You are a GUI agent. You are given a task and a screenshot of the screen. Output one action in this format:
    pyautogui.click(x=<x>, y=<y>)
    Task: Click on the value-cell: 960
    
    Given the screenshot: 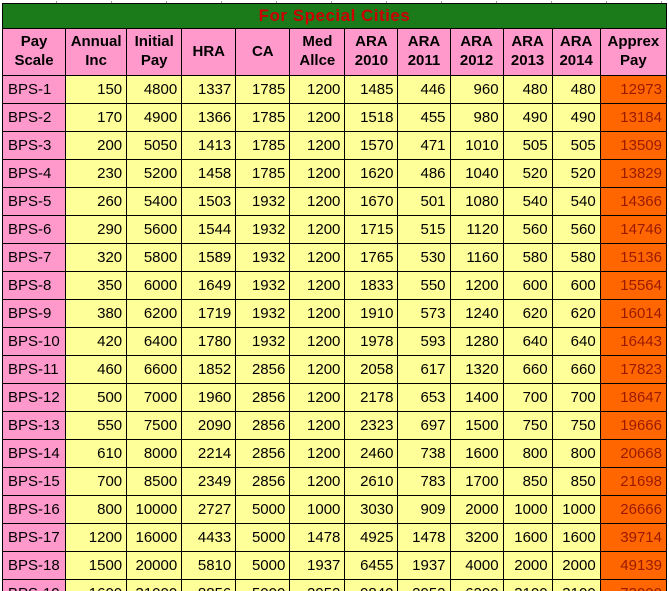 What is the action you would take?
    pyautogui.click(x=476, y=89)
    